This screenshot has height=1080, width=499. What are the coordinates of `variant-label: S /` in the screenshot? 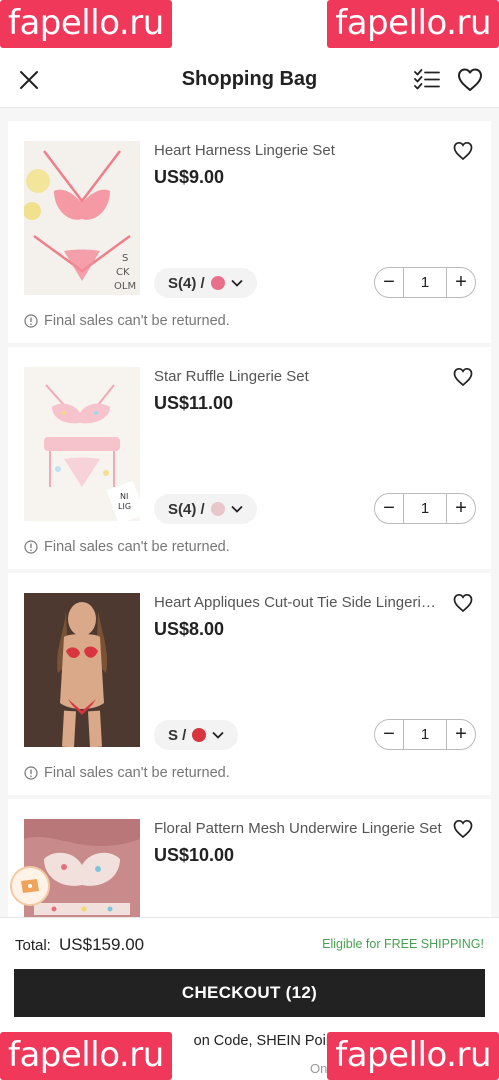 It's located at (177, 735).